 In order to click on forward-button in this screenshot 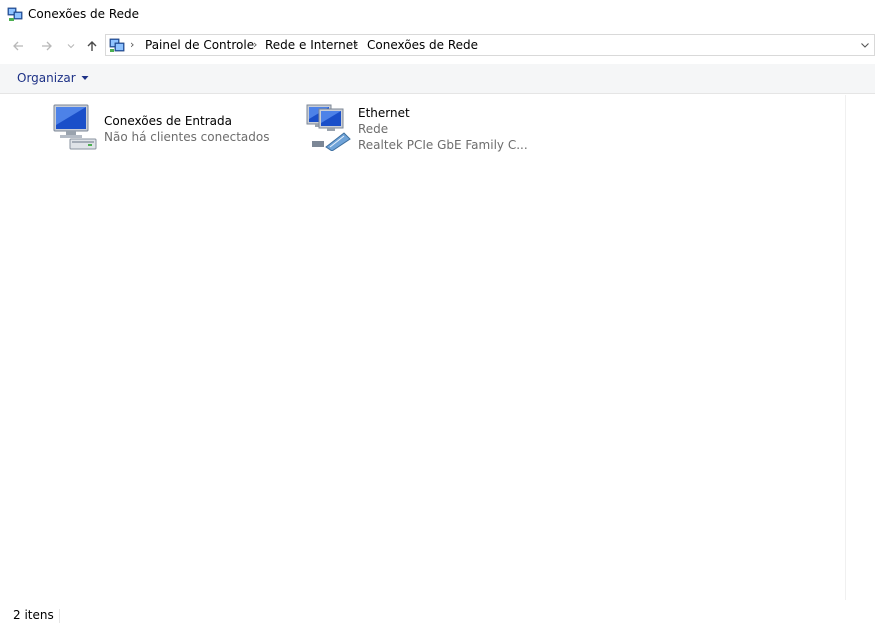, I will do `click(47, 46)`.